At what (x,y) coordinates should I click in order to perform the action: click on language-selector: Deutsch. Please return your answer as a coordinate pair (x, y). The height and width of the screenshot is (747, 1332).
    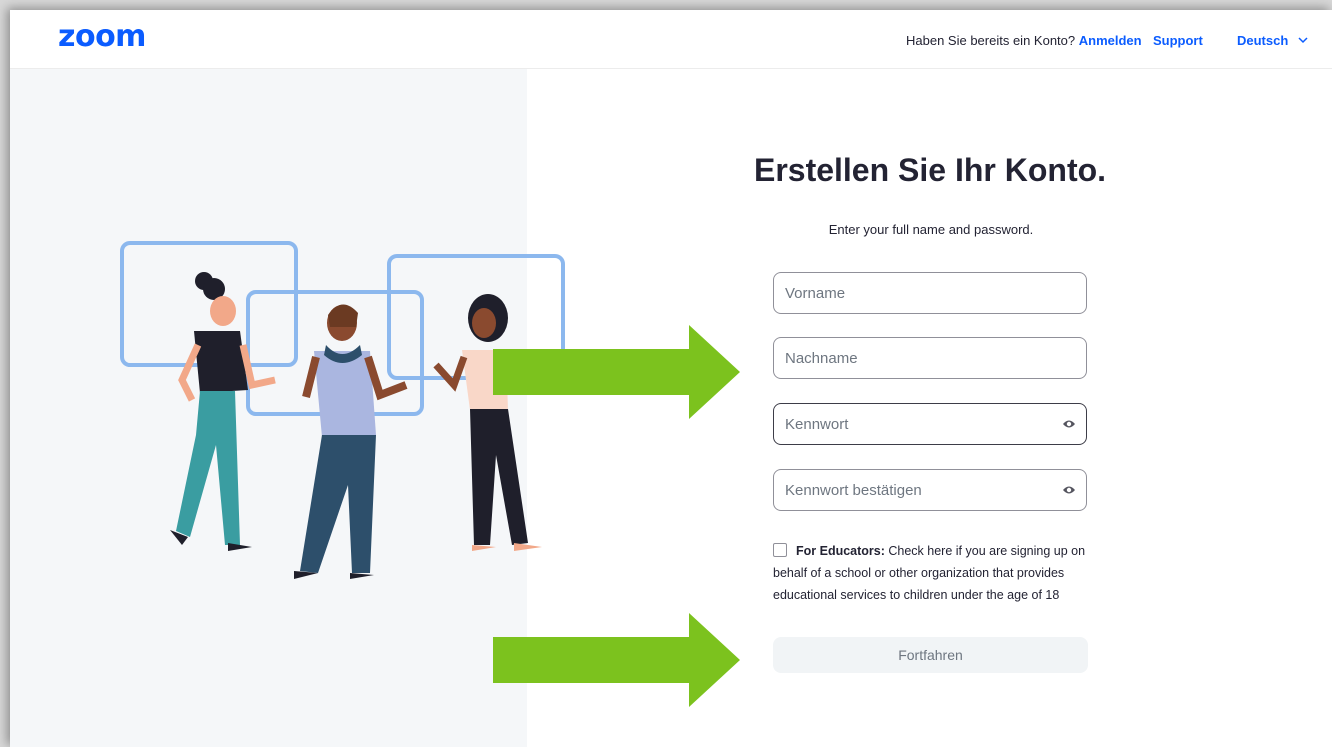
    Looking at the image, I should click on (1272, 40).